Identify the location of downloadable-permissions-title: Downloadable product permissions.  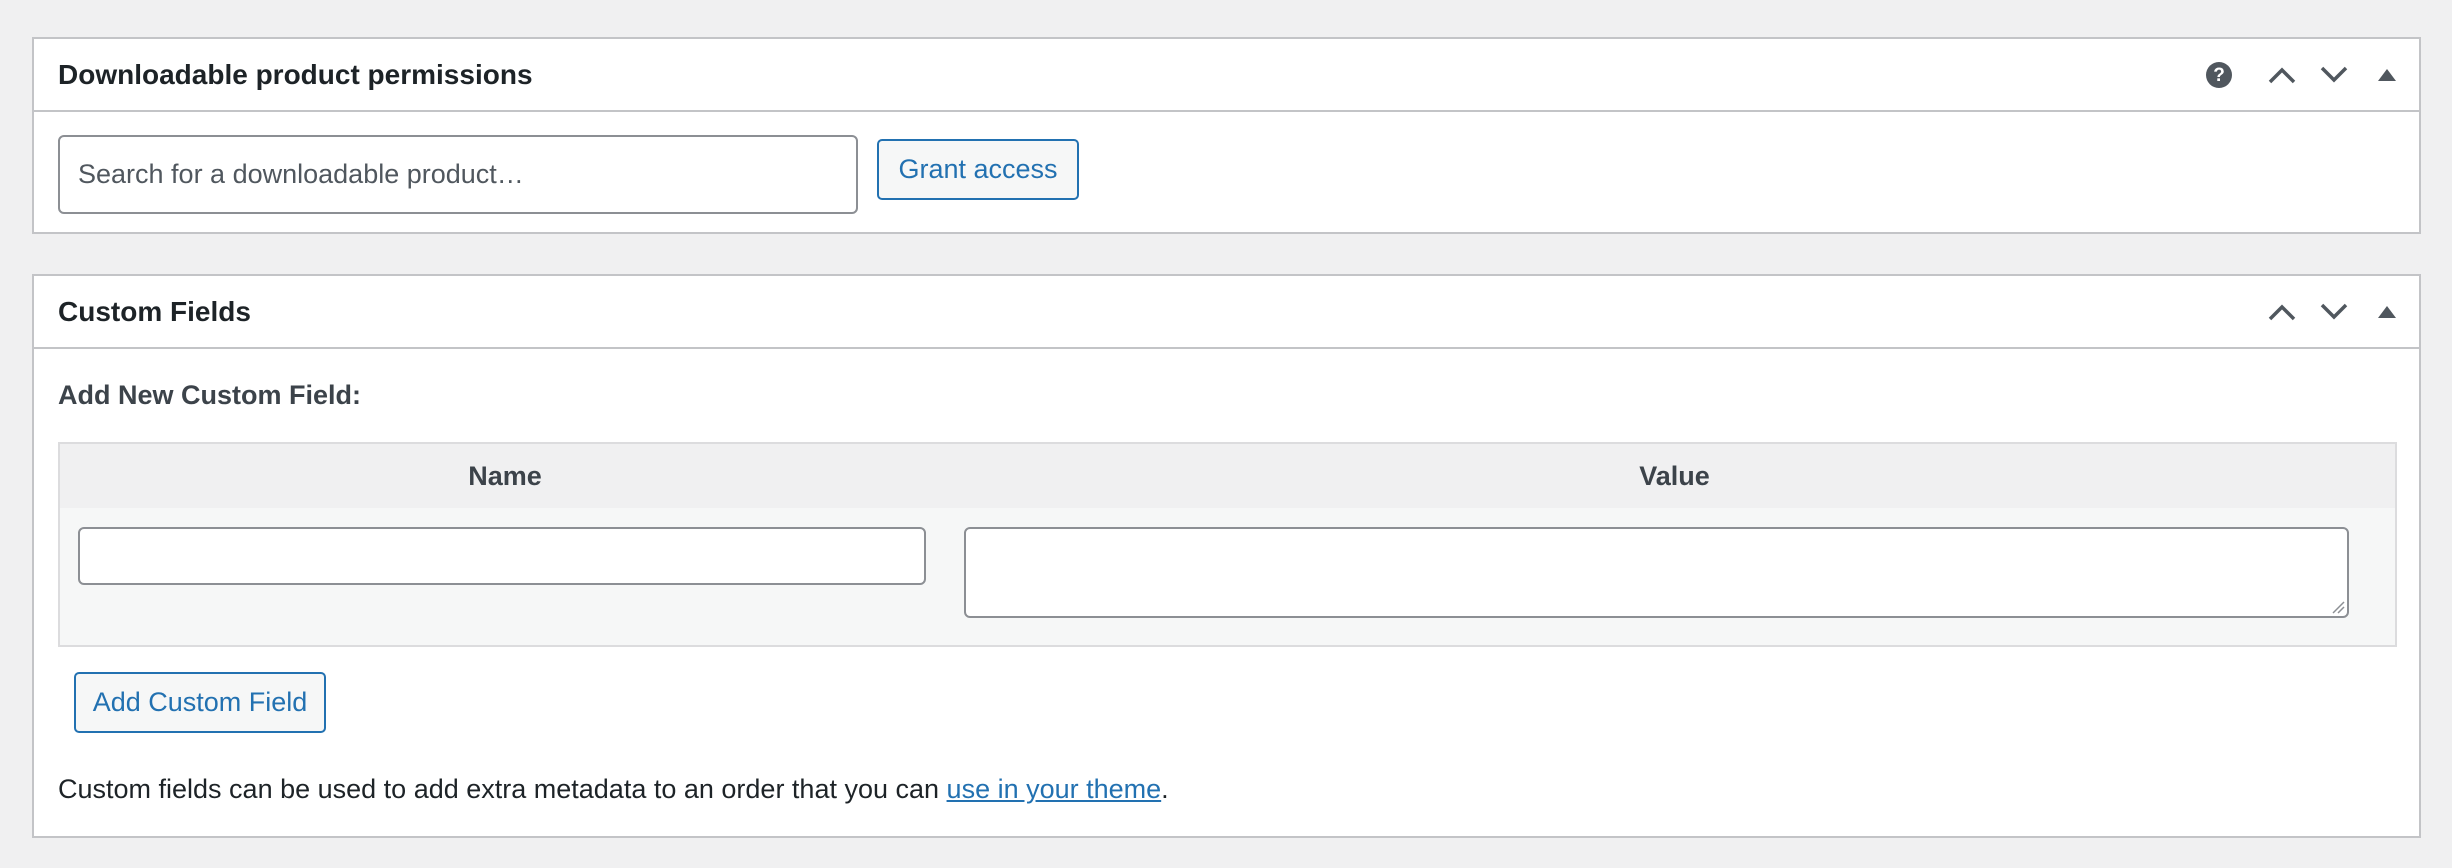
(295, 74).